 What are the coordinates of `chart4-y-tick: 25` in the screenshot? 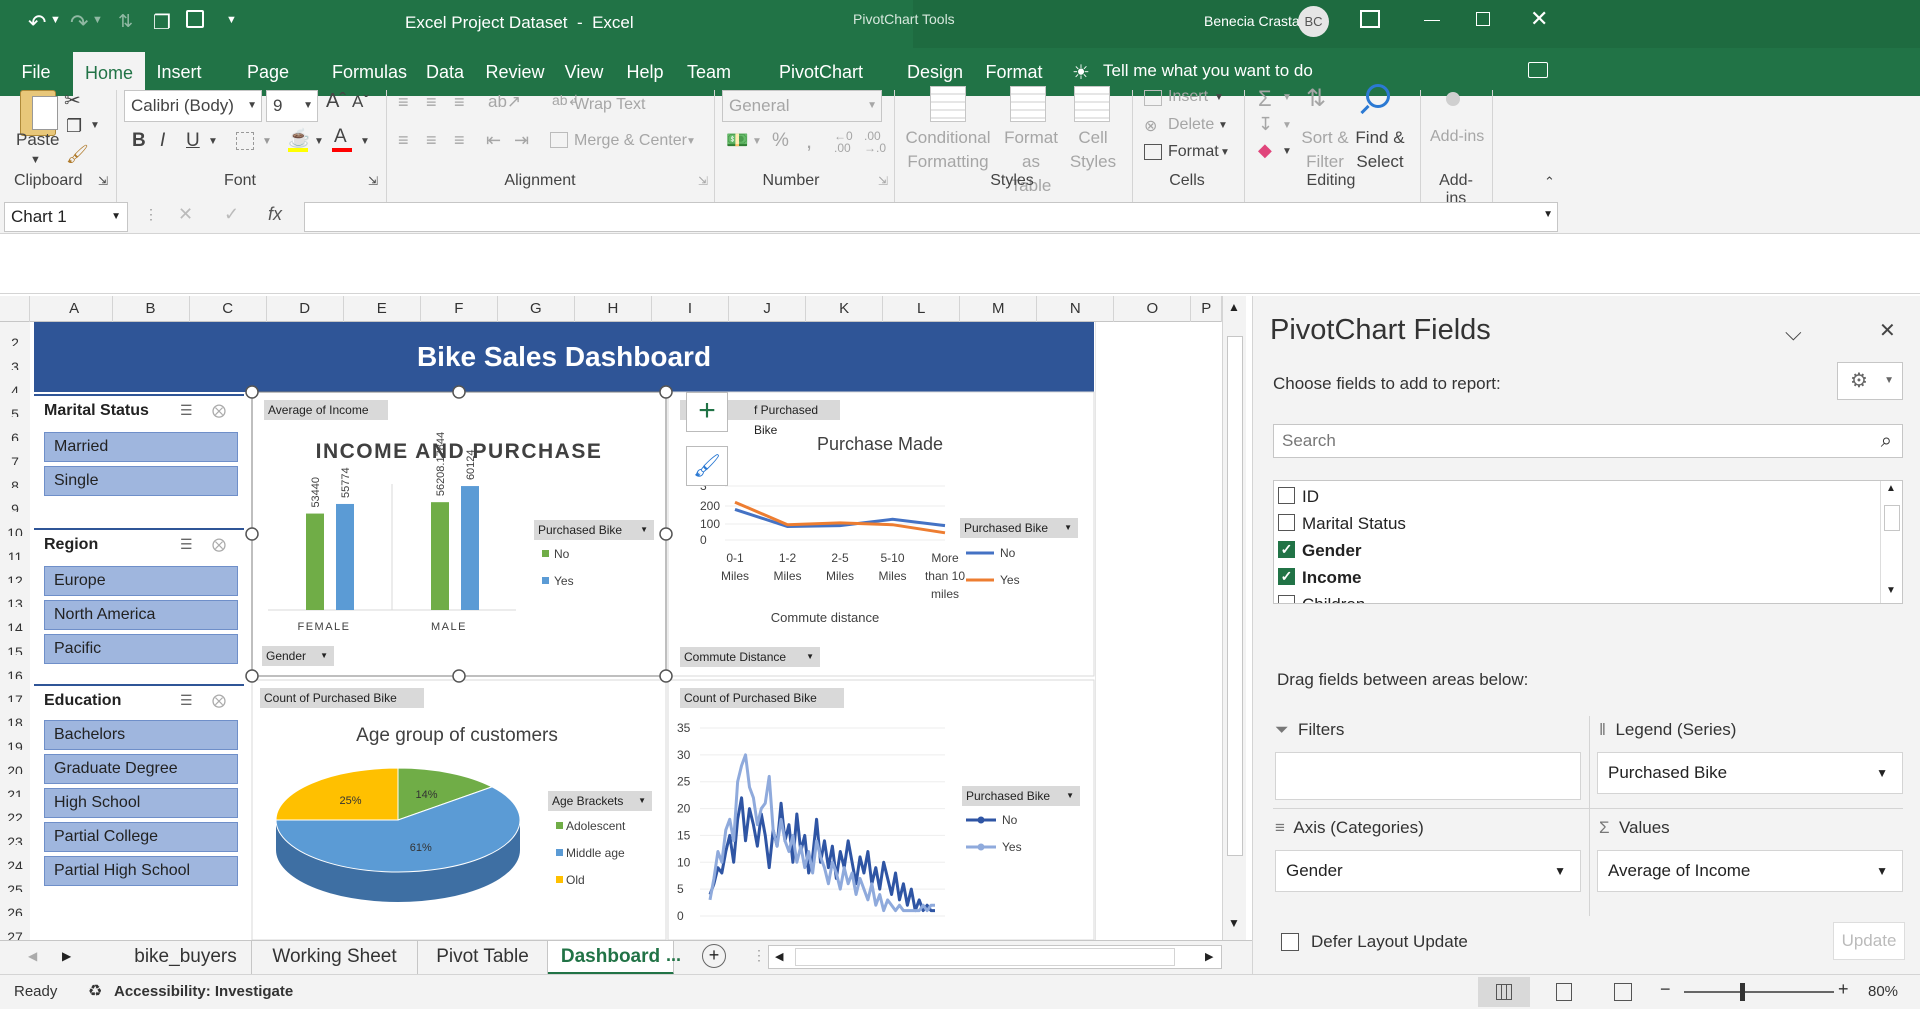 It's located at (684, 782).